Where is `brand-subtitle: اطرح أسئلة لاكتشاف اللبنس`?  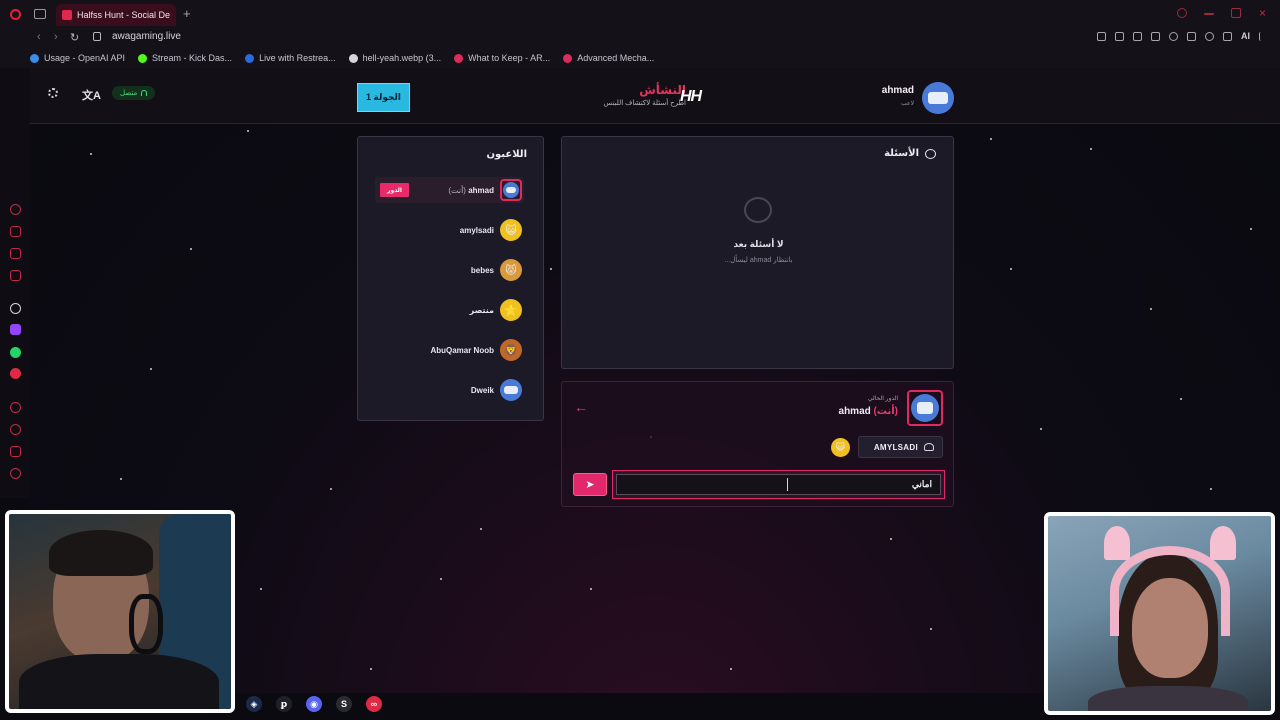
brand-subtitle: اطرح أسئلة لاكتشاف اللبنس is located at coordinates (644, 103).